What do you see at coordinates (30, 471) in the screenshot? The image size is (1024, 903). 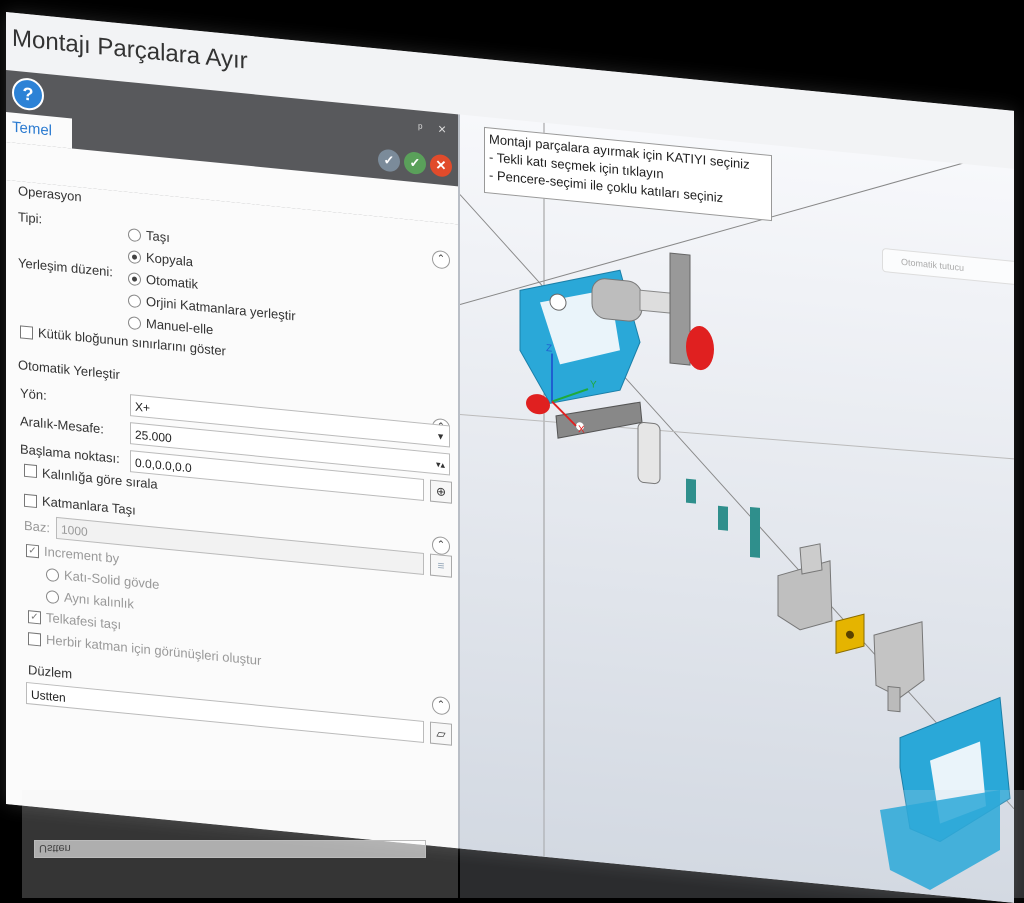 I see `sort-checkbox` at bounding box center [30, 471].